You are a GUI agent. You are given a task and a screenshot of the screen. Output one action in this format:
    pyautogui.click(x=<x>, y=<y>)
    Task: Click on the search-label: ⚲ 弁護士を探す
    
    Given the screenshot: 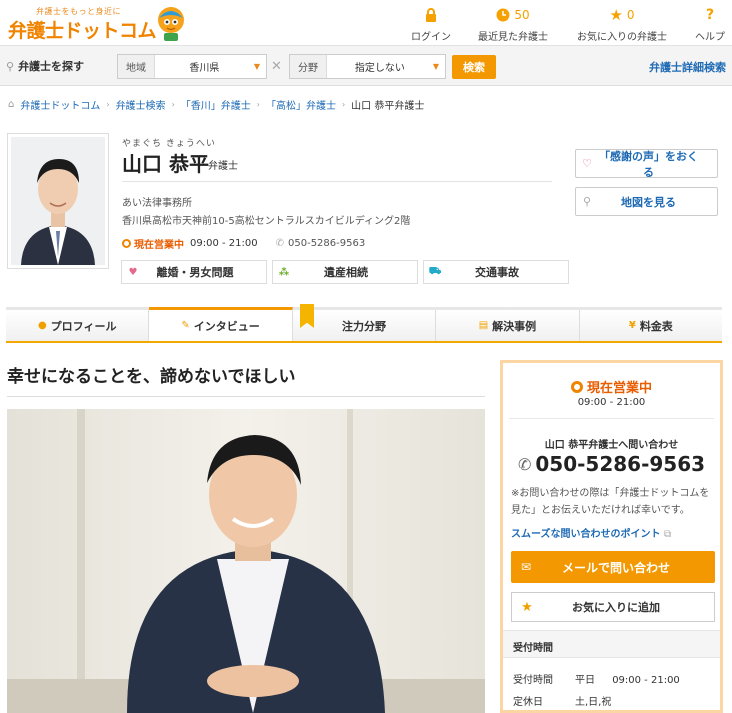 What is the action you would take?
    pyautogui.click(x=45, y=66)
    